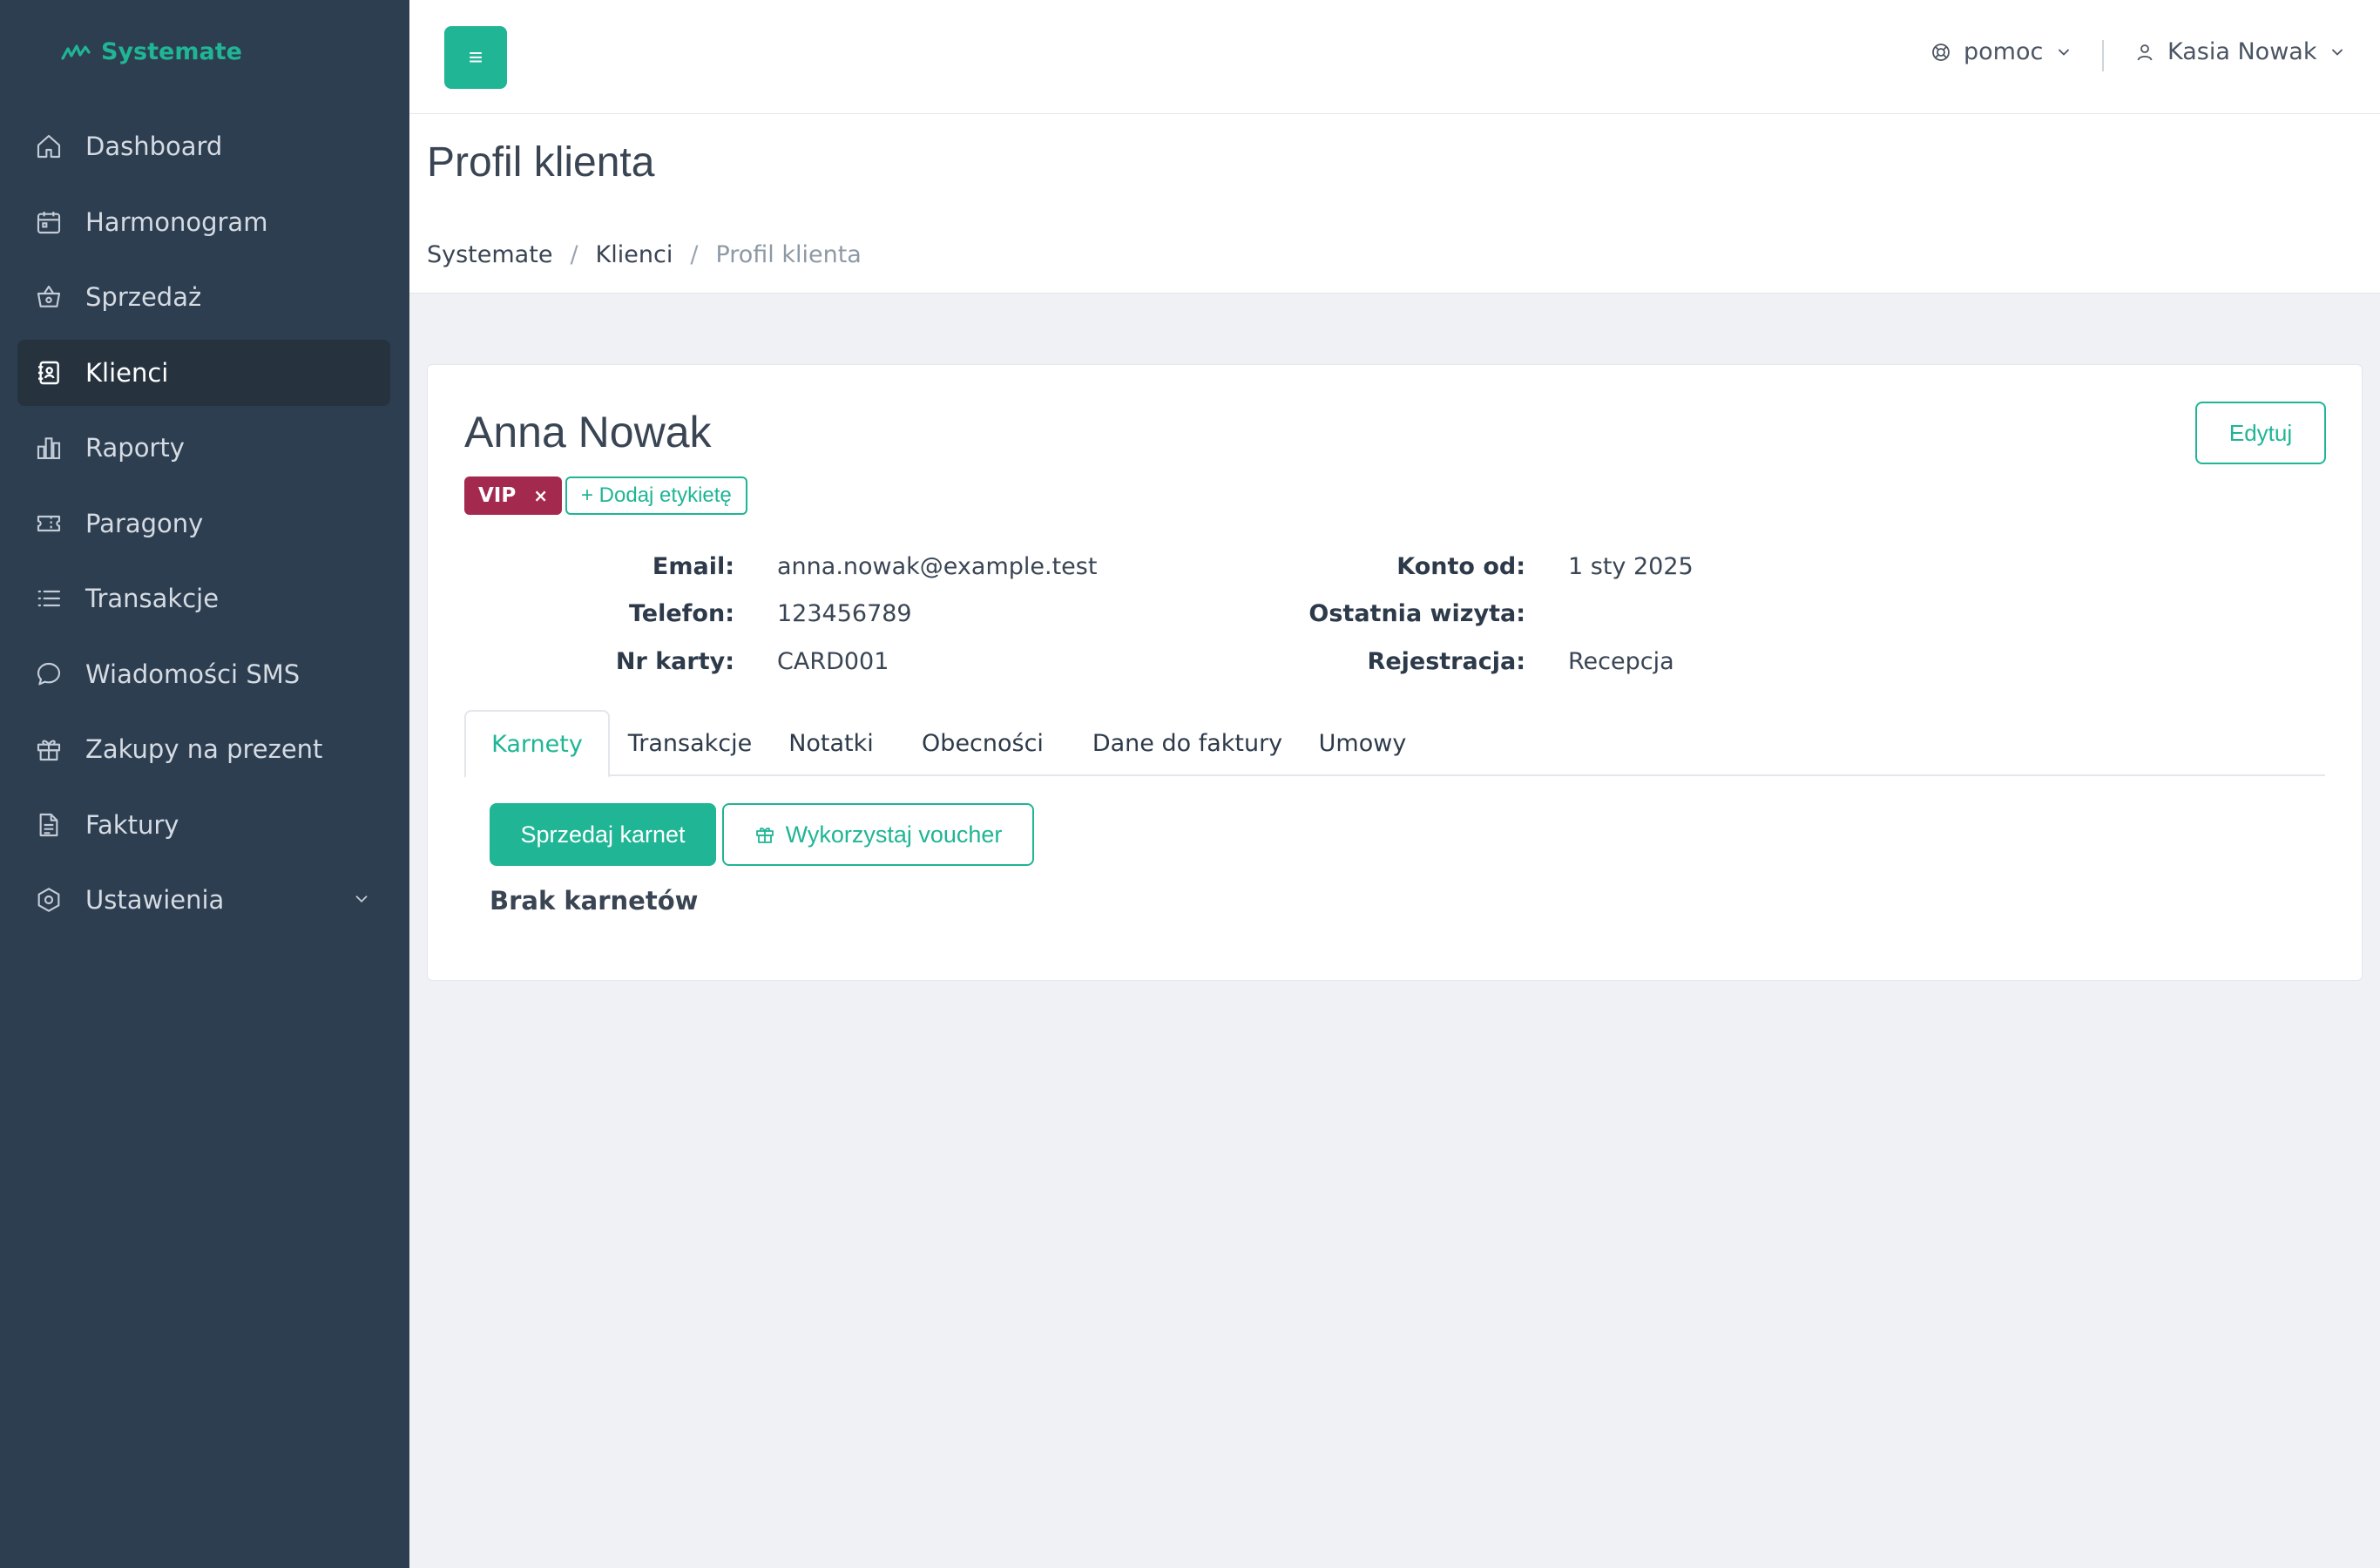 This screenshot has width=2380, height=1568. Describe the element at coordinates (2004, 52) in the screenshot. I see `help-label: pomoc` at that location.